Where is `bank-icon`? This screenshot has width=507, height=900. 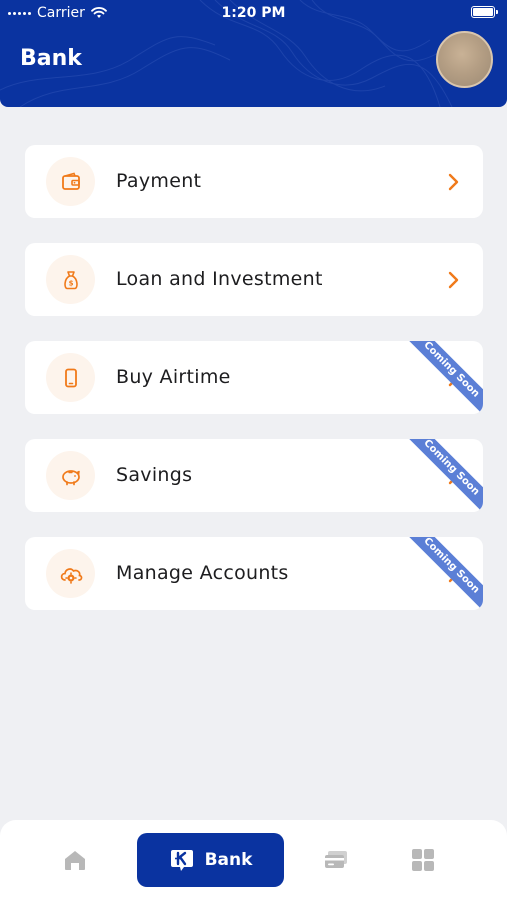 bank-icon is located at coordinates (181, 860).